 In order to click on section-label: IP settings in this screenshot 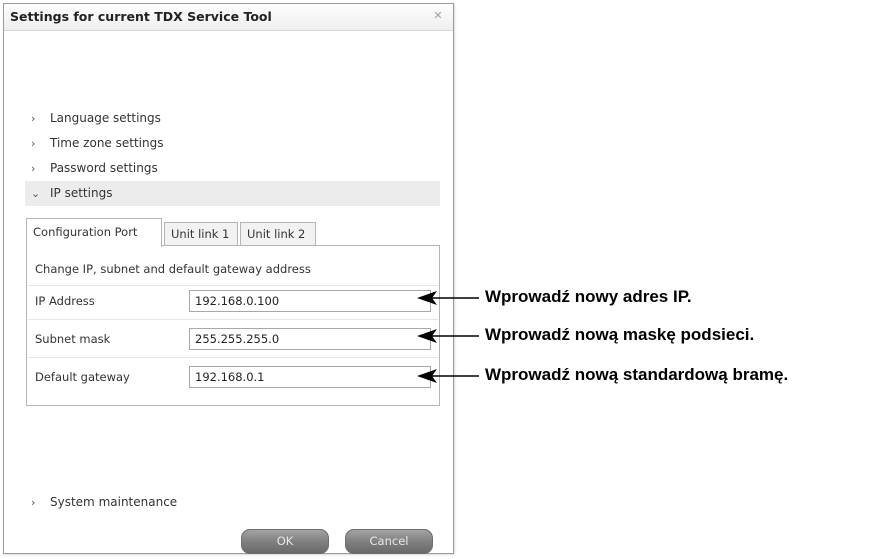, I will do `click(81, 193)`.